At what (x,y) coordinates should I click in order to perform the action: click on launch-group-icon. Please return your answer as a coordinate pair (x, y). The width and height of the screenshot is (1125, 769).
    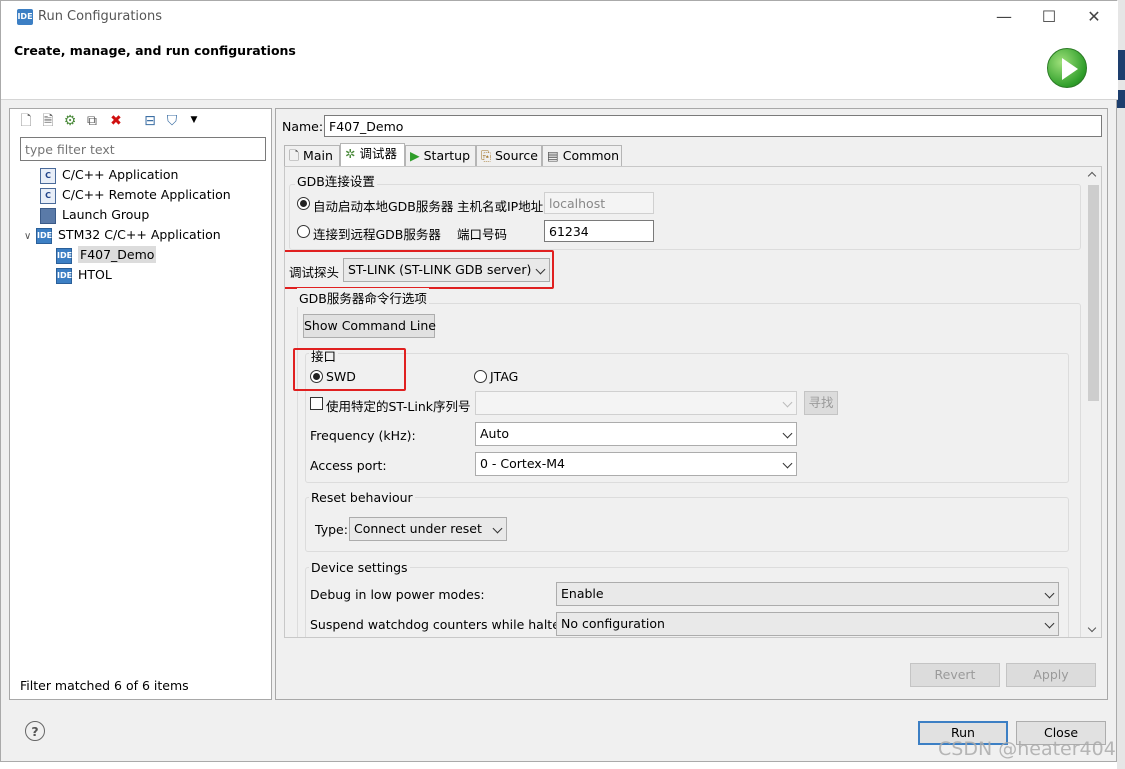
    Looking at the image, I should click on (48, 215).